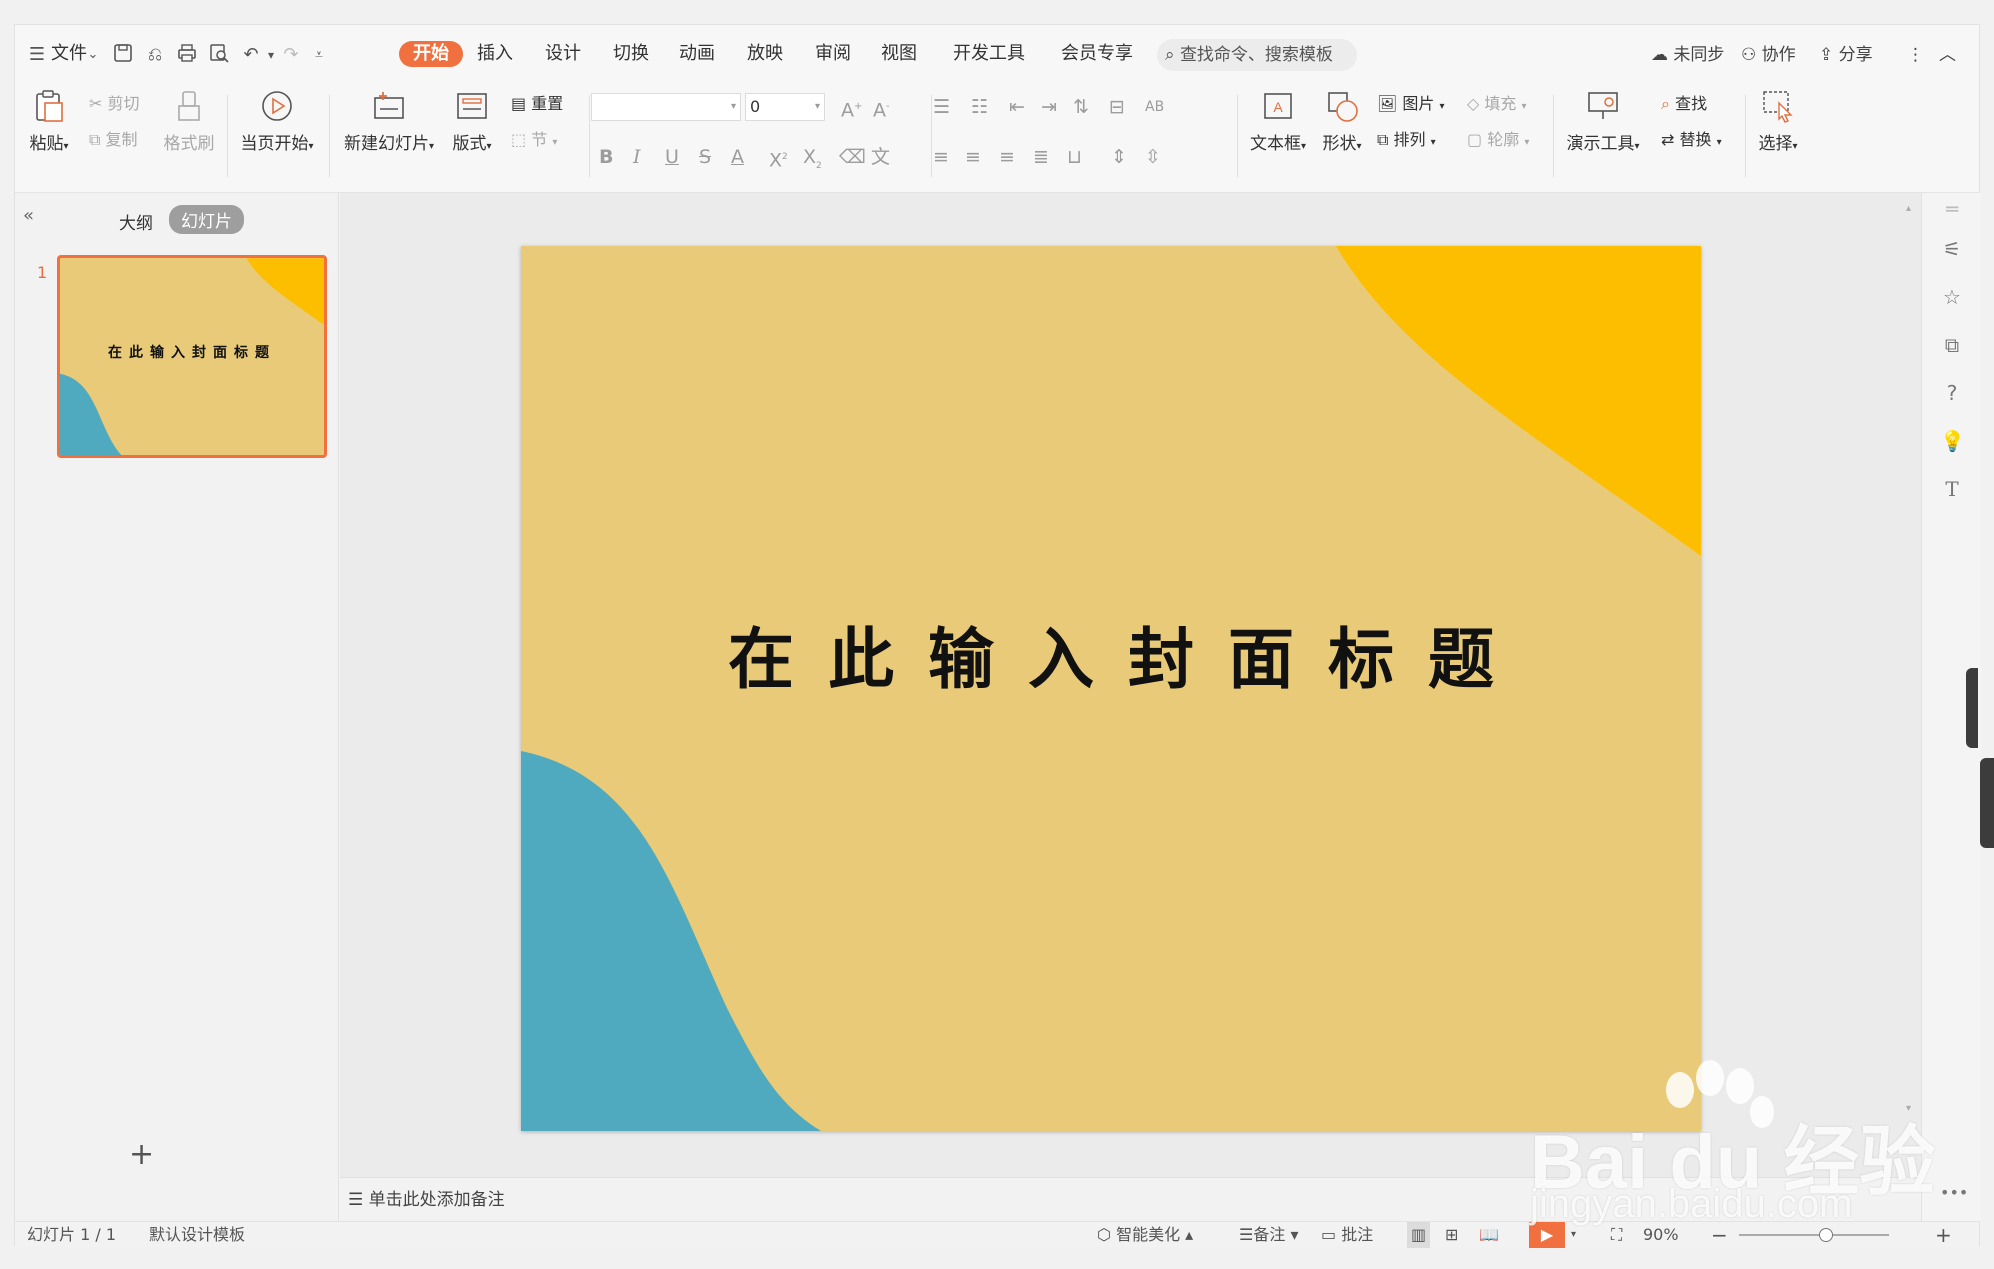 The height and width of the screenshot is (1269, 1994). What do you see at coordinates (1489, 1235) in the screenshot?
I see `reading-view-icon: 📖` at bounding box center [1489, 1235].